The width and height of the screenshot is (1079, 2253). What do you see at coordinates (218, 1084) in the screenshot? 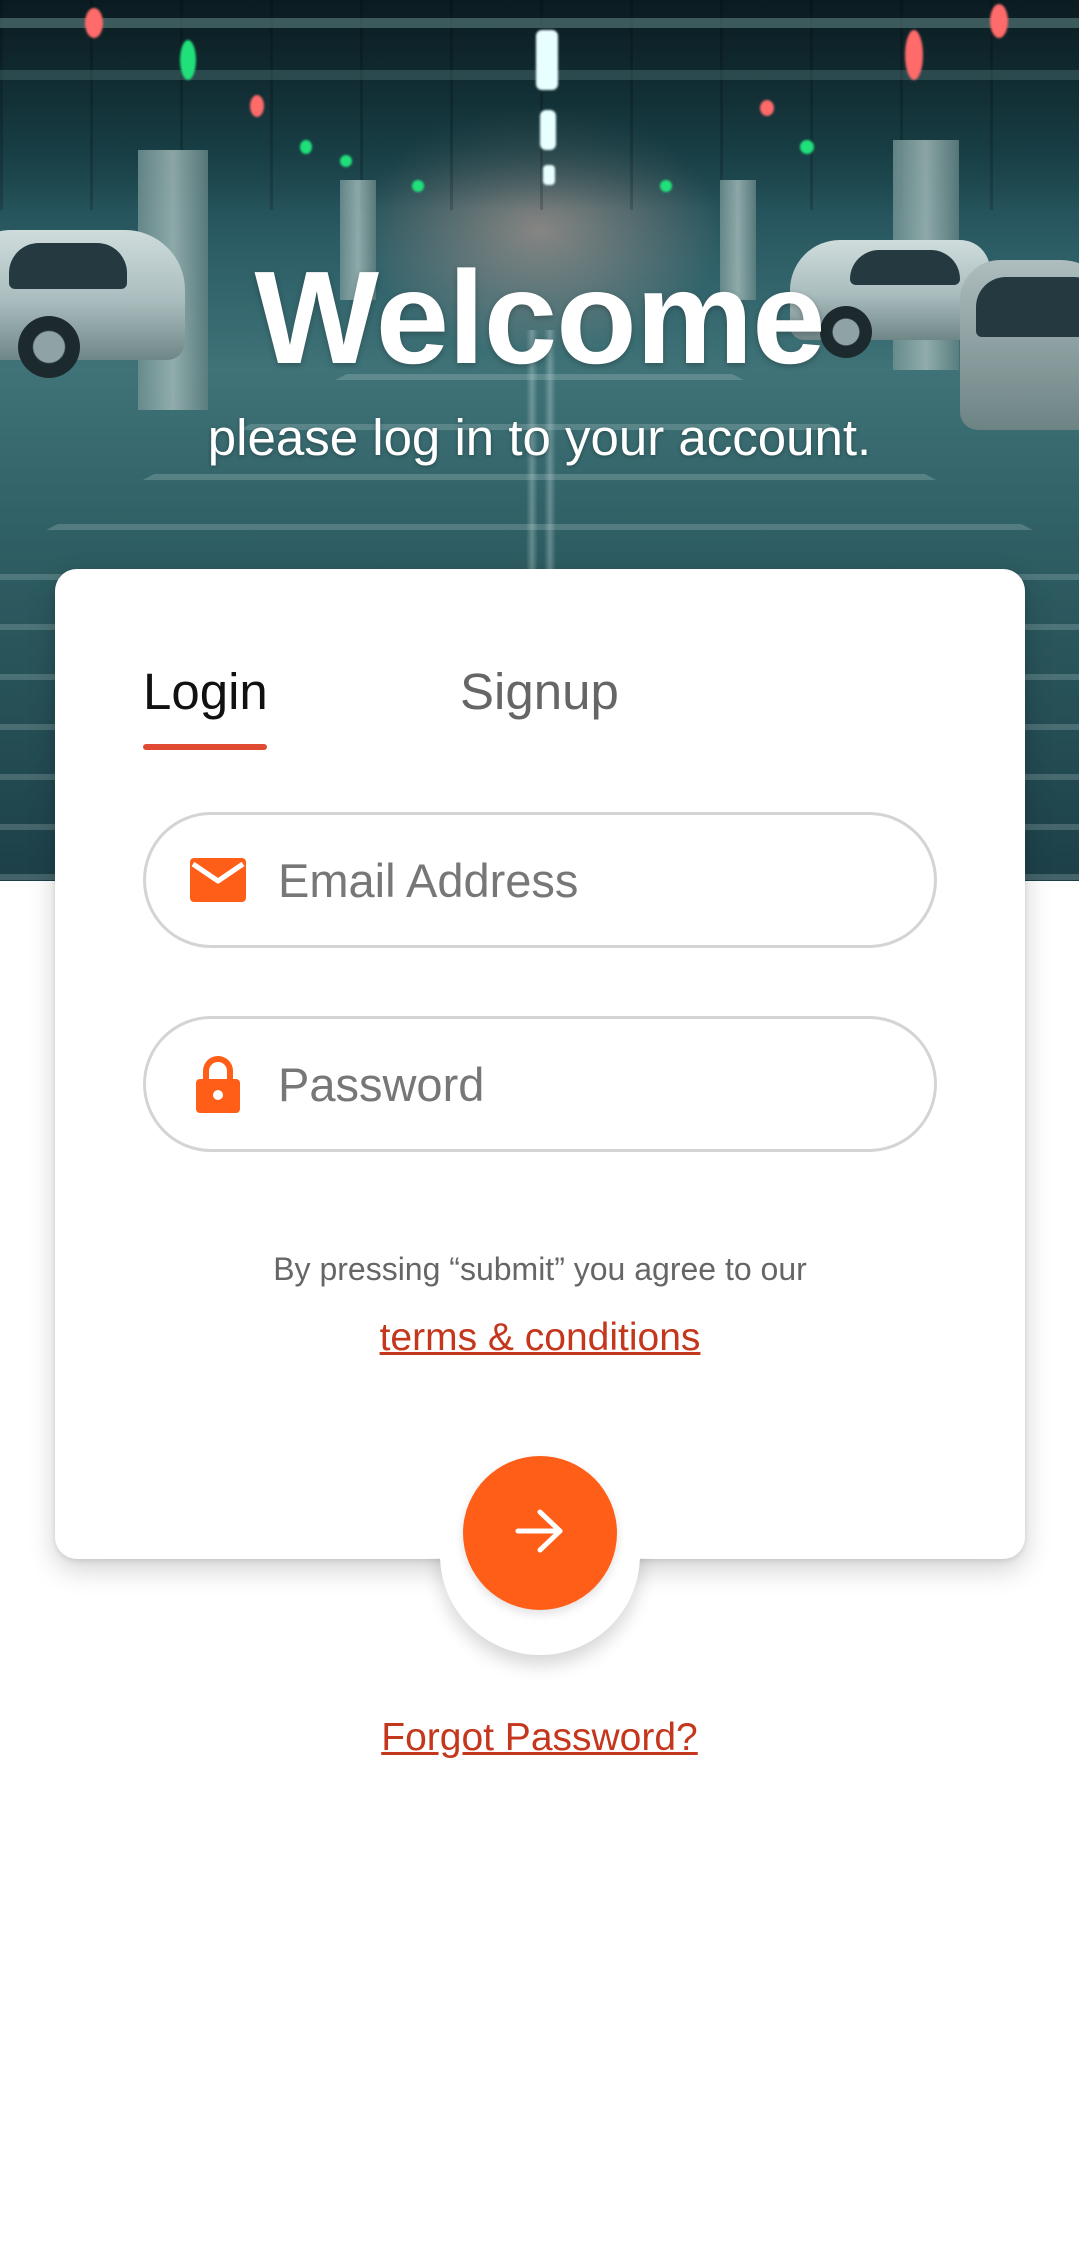
I see `lock-icon` at bounding box center [218, 1084].